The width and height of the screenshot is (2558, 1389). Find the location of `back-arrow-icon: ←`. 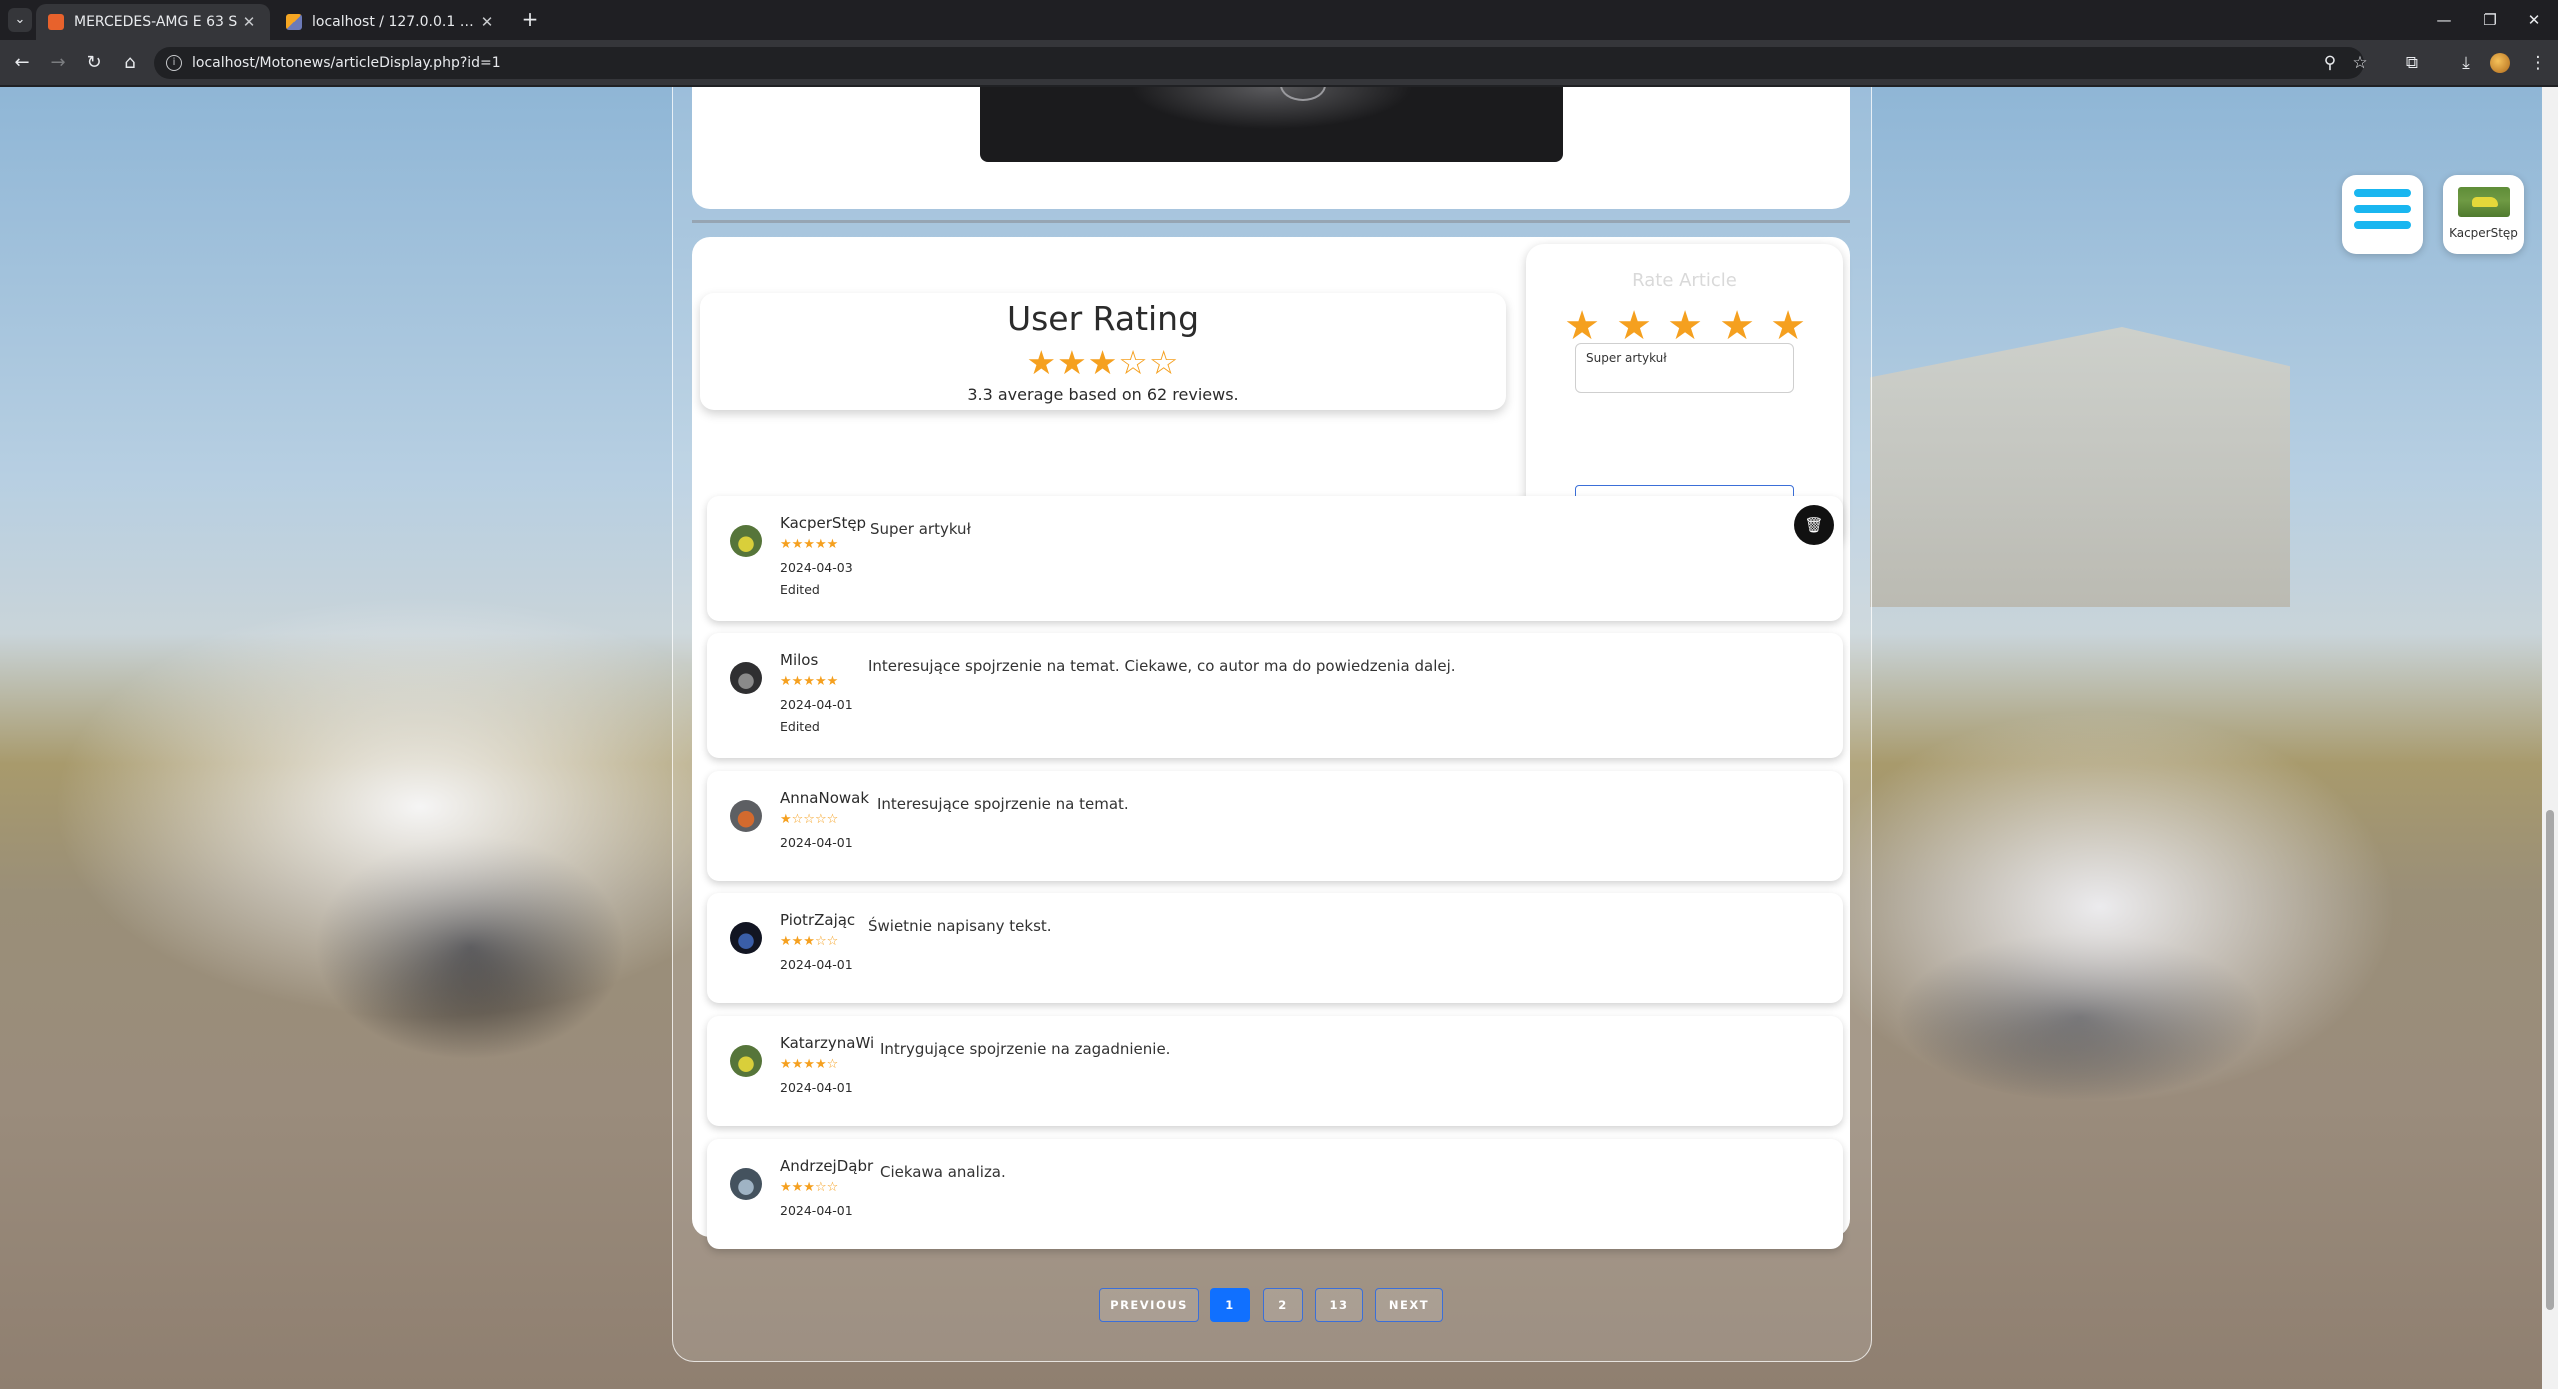

back-arrow-icon: ← is located at coordinates (22, 63).